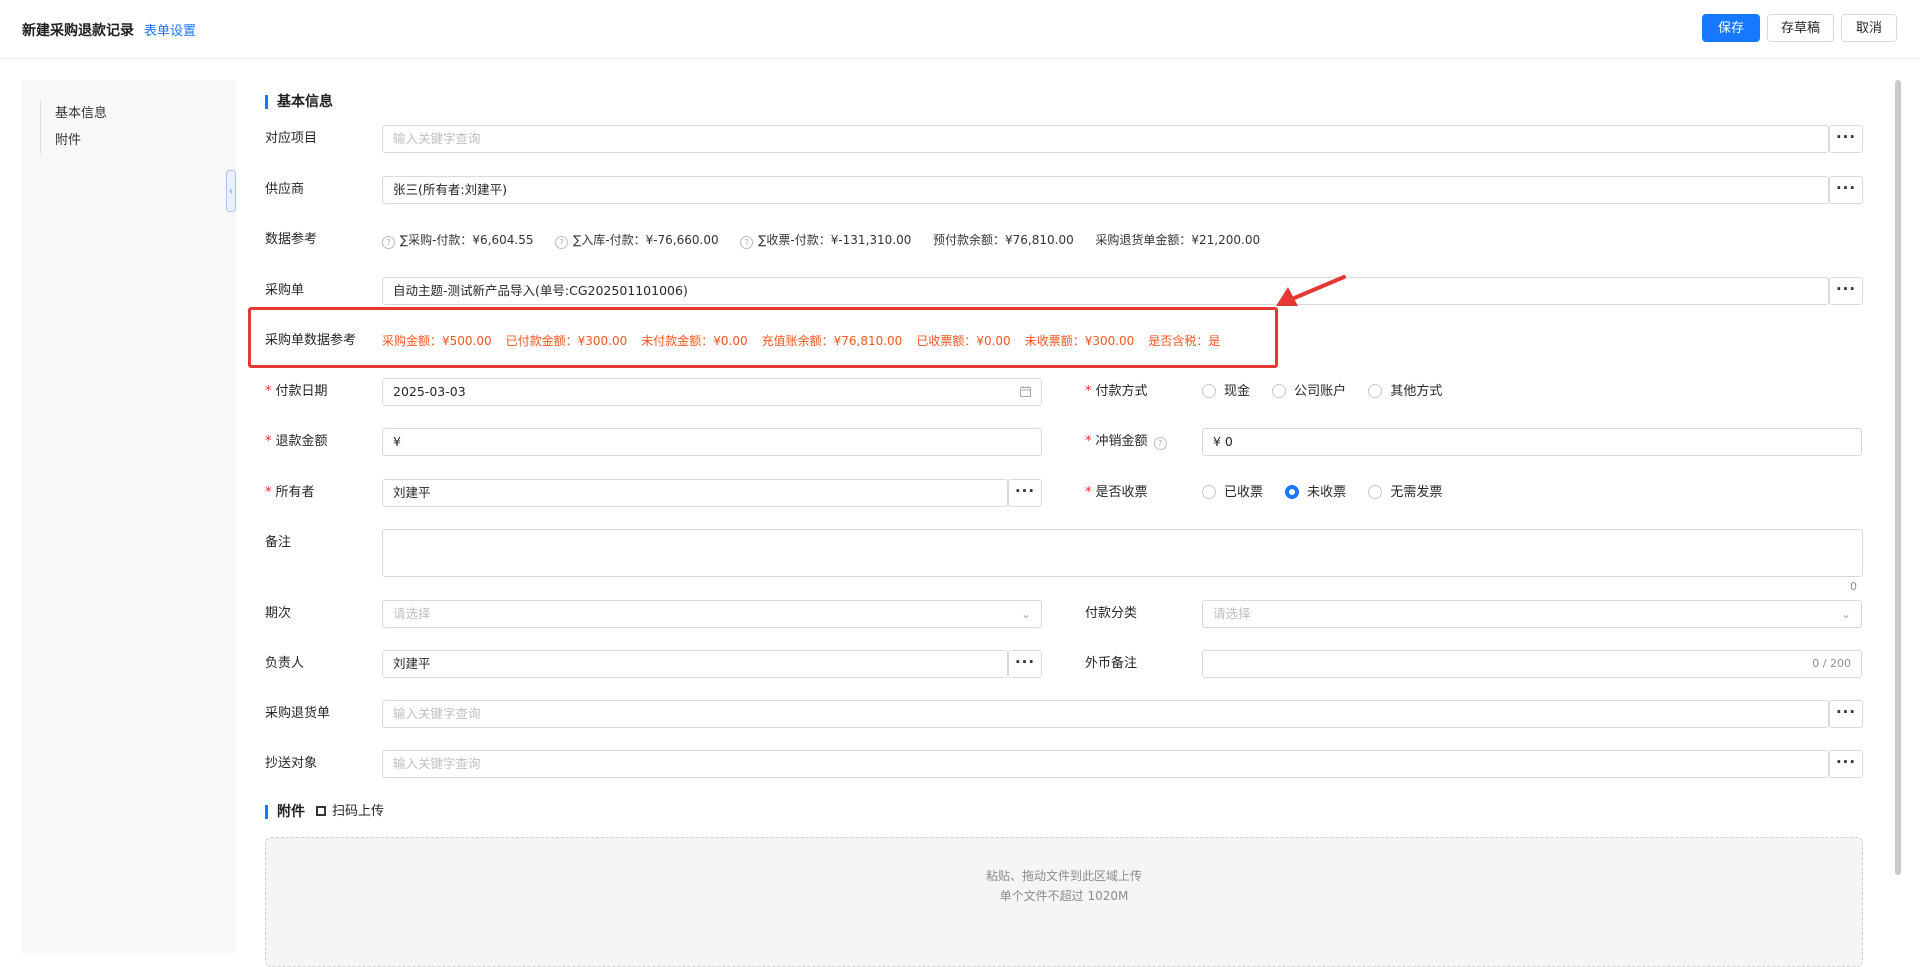 The image size is (1920, 967). Describe the element at coordinates (295, 492) in the screenshot. I see `owner-label-text: 所有者` at that location.